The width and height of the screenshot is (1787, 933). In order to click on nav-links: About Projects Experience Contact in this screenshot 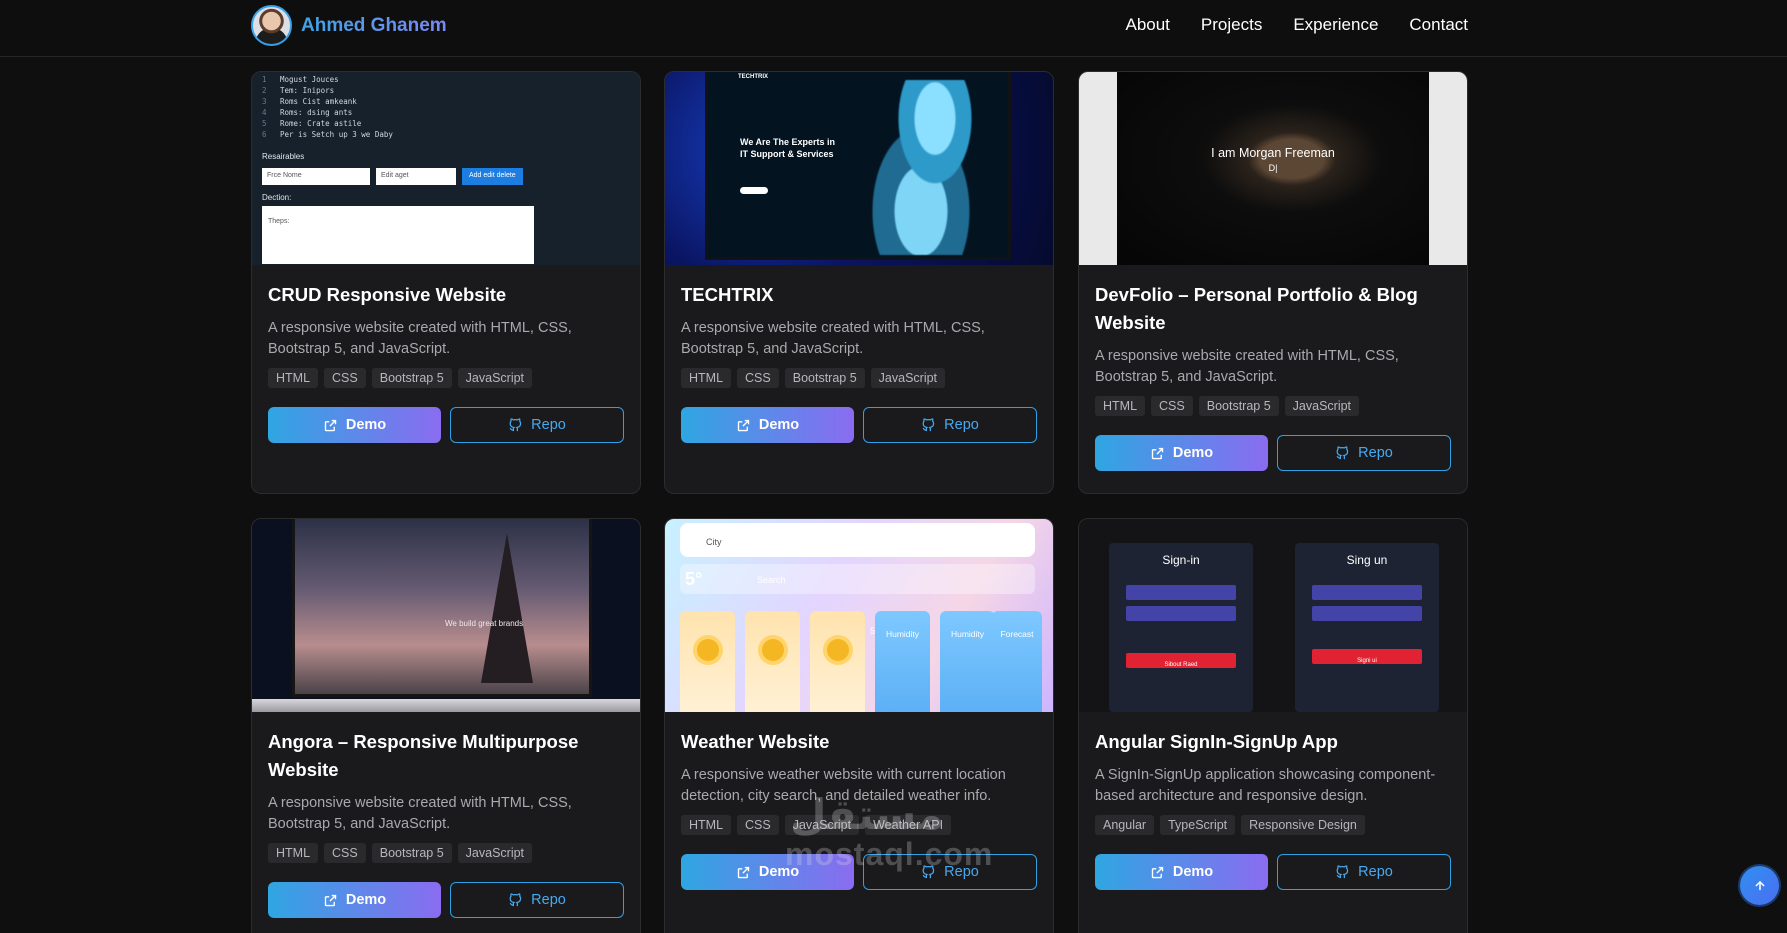, I will do `click(1296, 25)`.